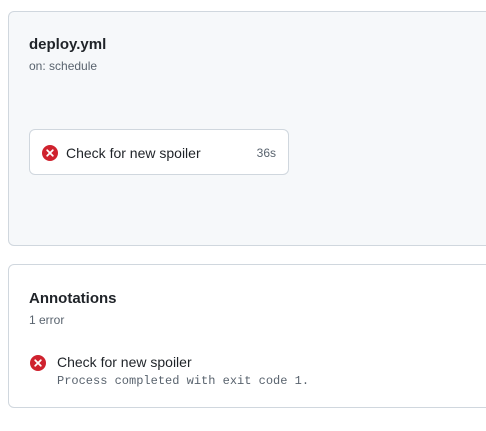 This screenshot has width=486, height=431. I want to click on job-check-for-new-spoiler: Check for new spoiler 36s, so click(159, 152).